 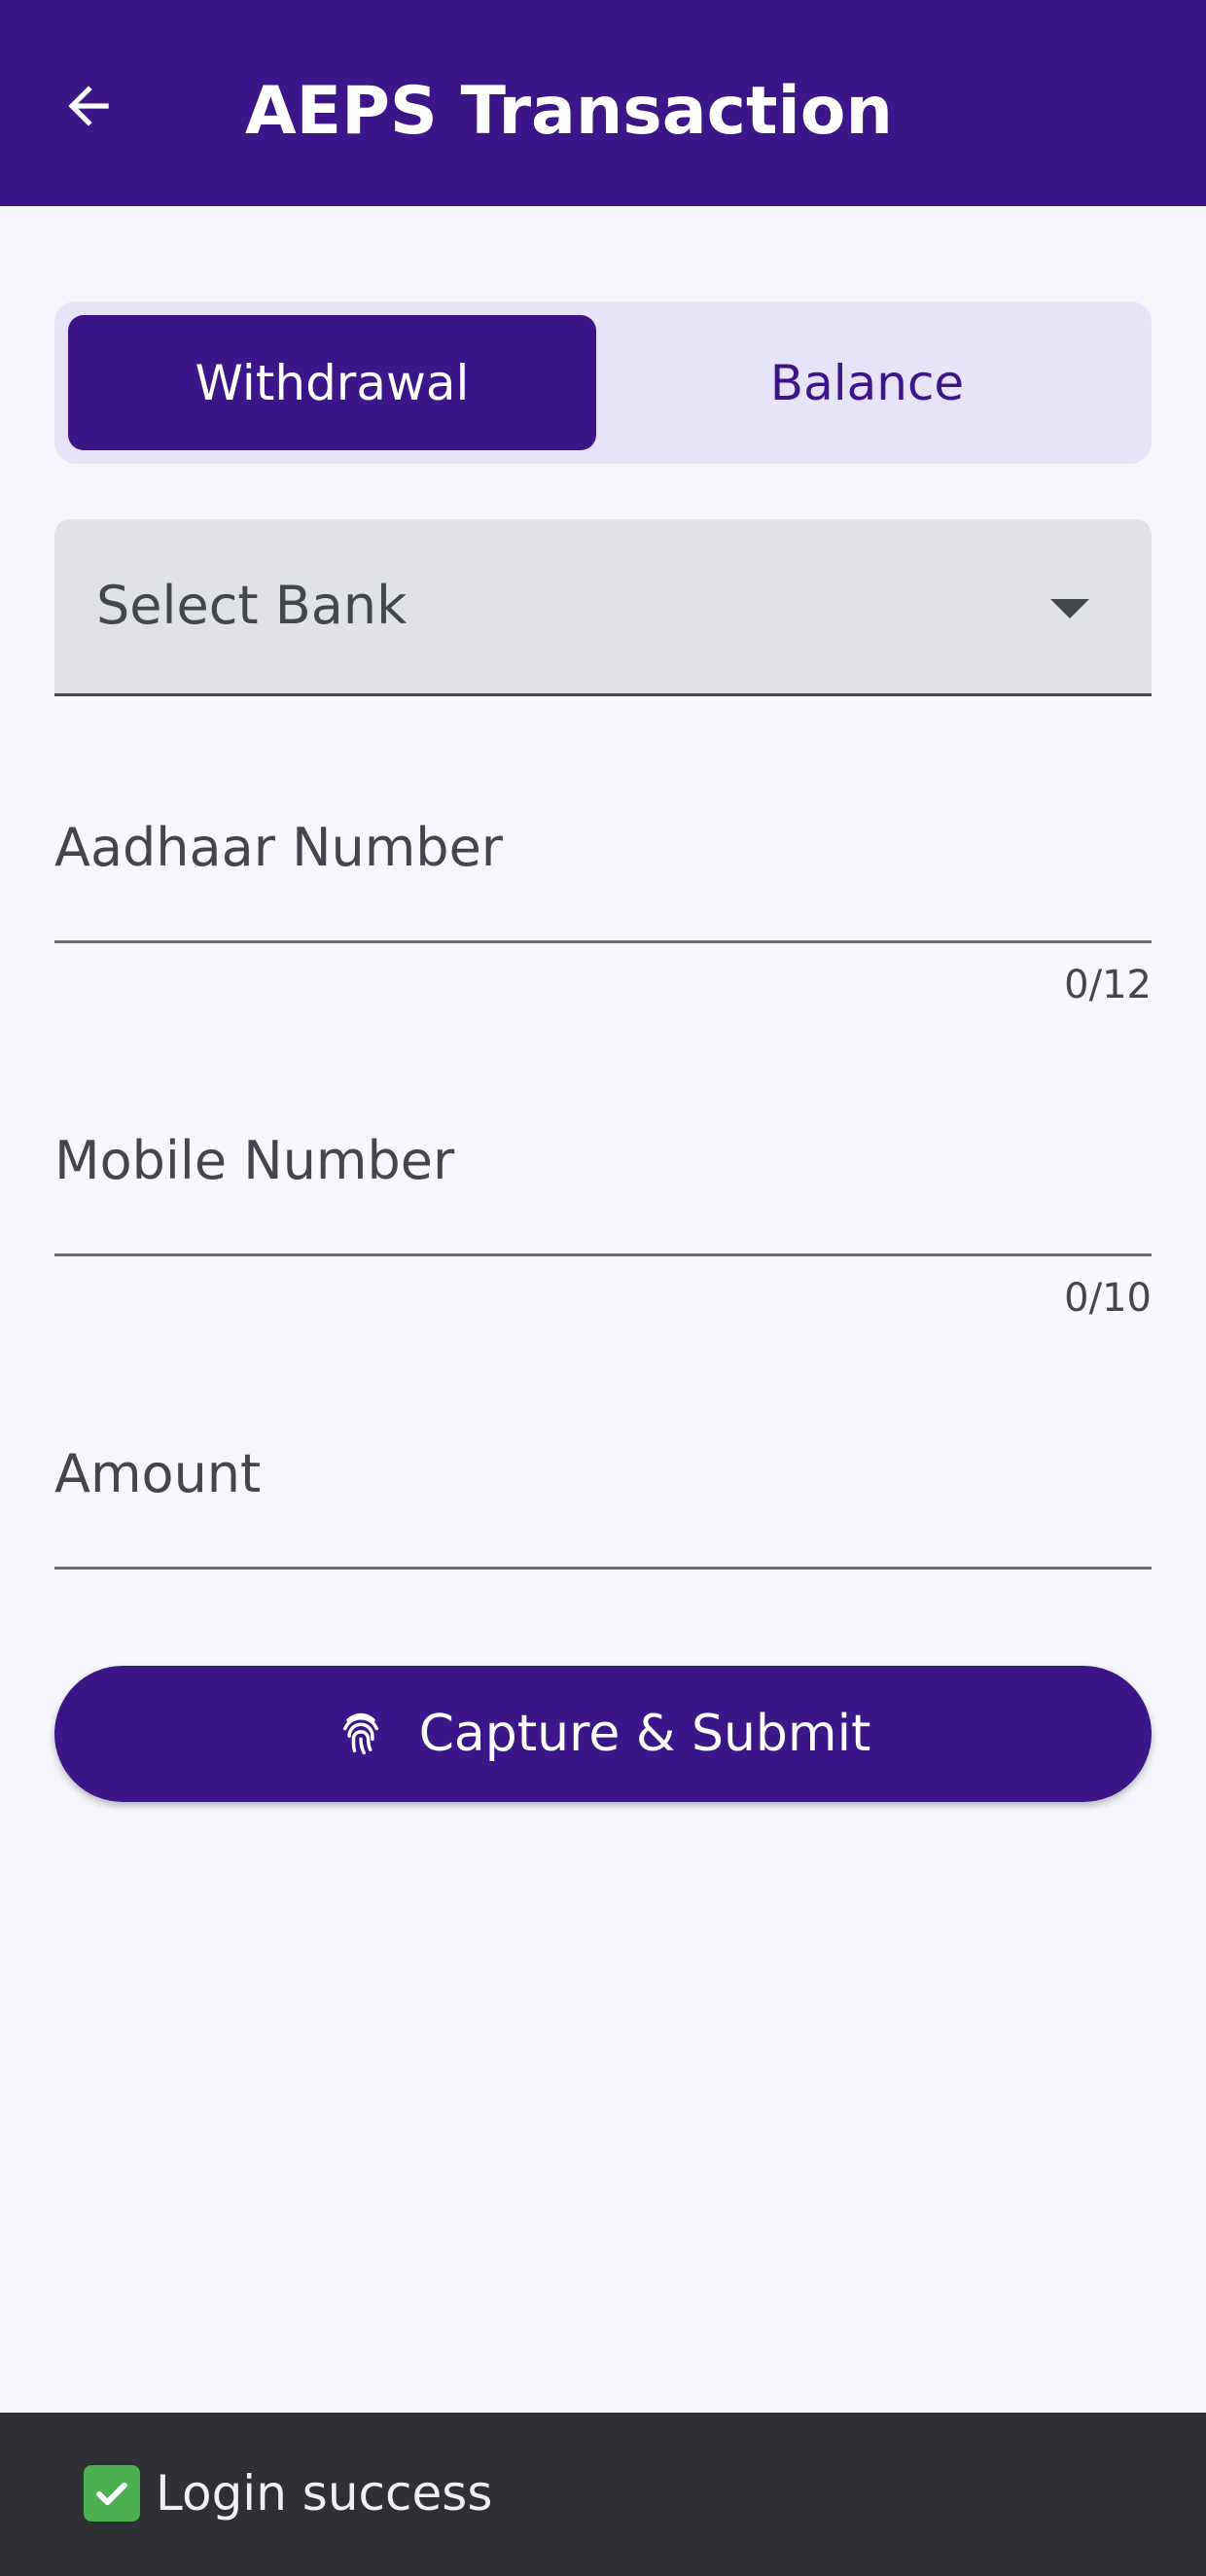 I want to click on mobile-counter: 0/10, so click(x=1108, y=1299).